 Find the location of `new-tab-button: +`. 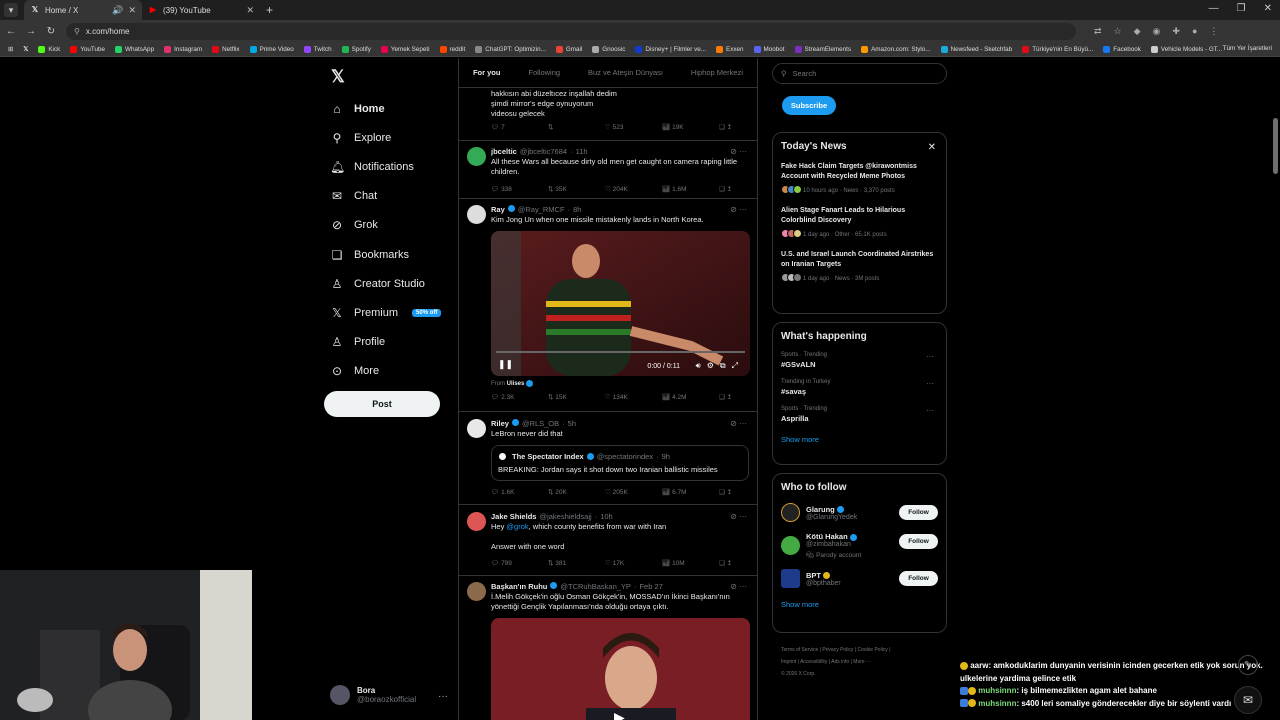

new-tab-button: + is located at coordinates (269, 10).